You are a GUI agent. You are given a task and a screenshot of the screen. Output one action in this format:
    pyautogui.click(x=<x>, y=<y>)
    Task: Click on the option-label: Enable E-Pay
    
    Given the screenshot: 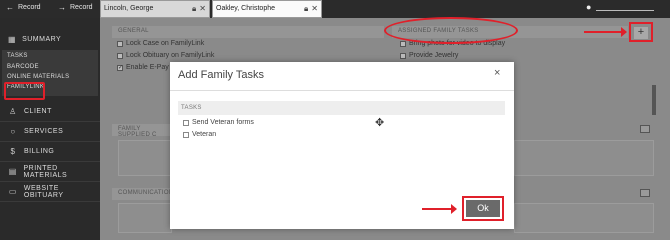 What is the action you would take?
    pyautogui.click(x=147, y=67)
    